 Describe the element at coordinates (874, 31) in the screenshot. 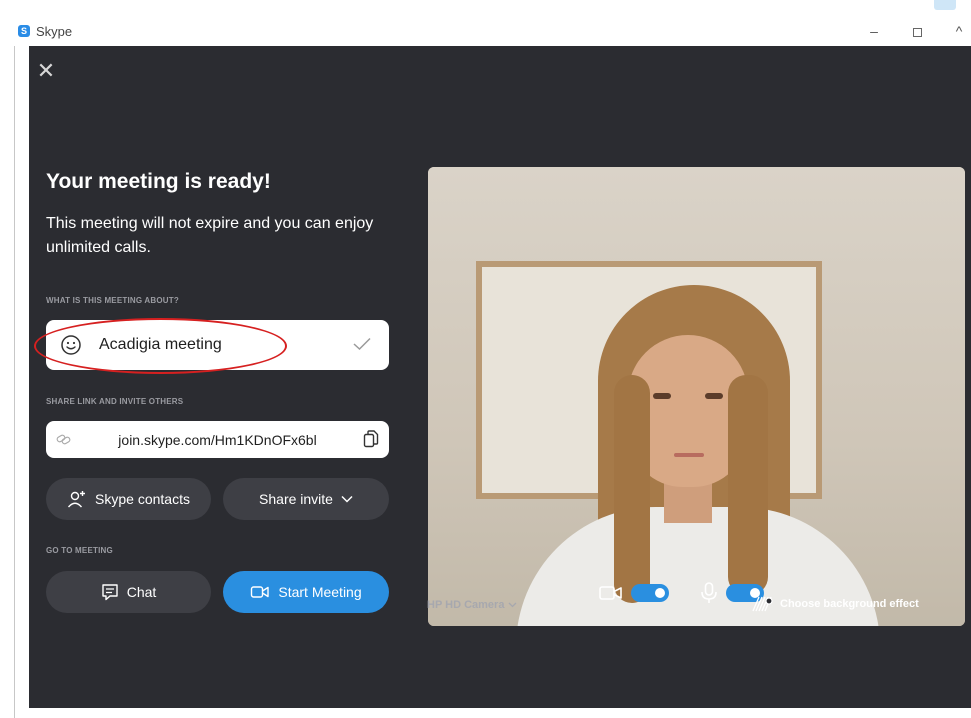

I see `minimize-button: –` at that location.